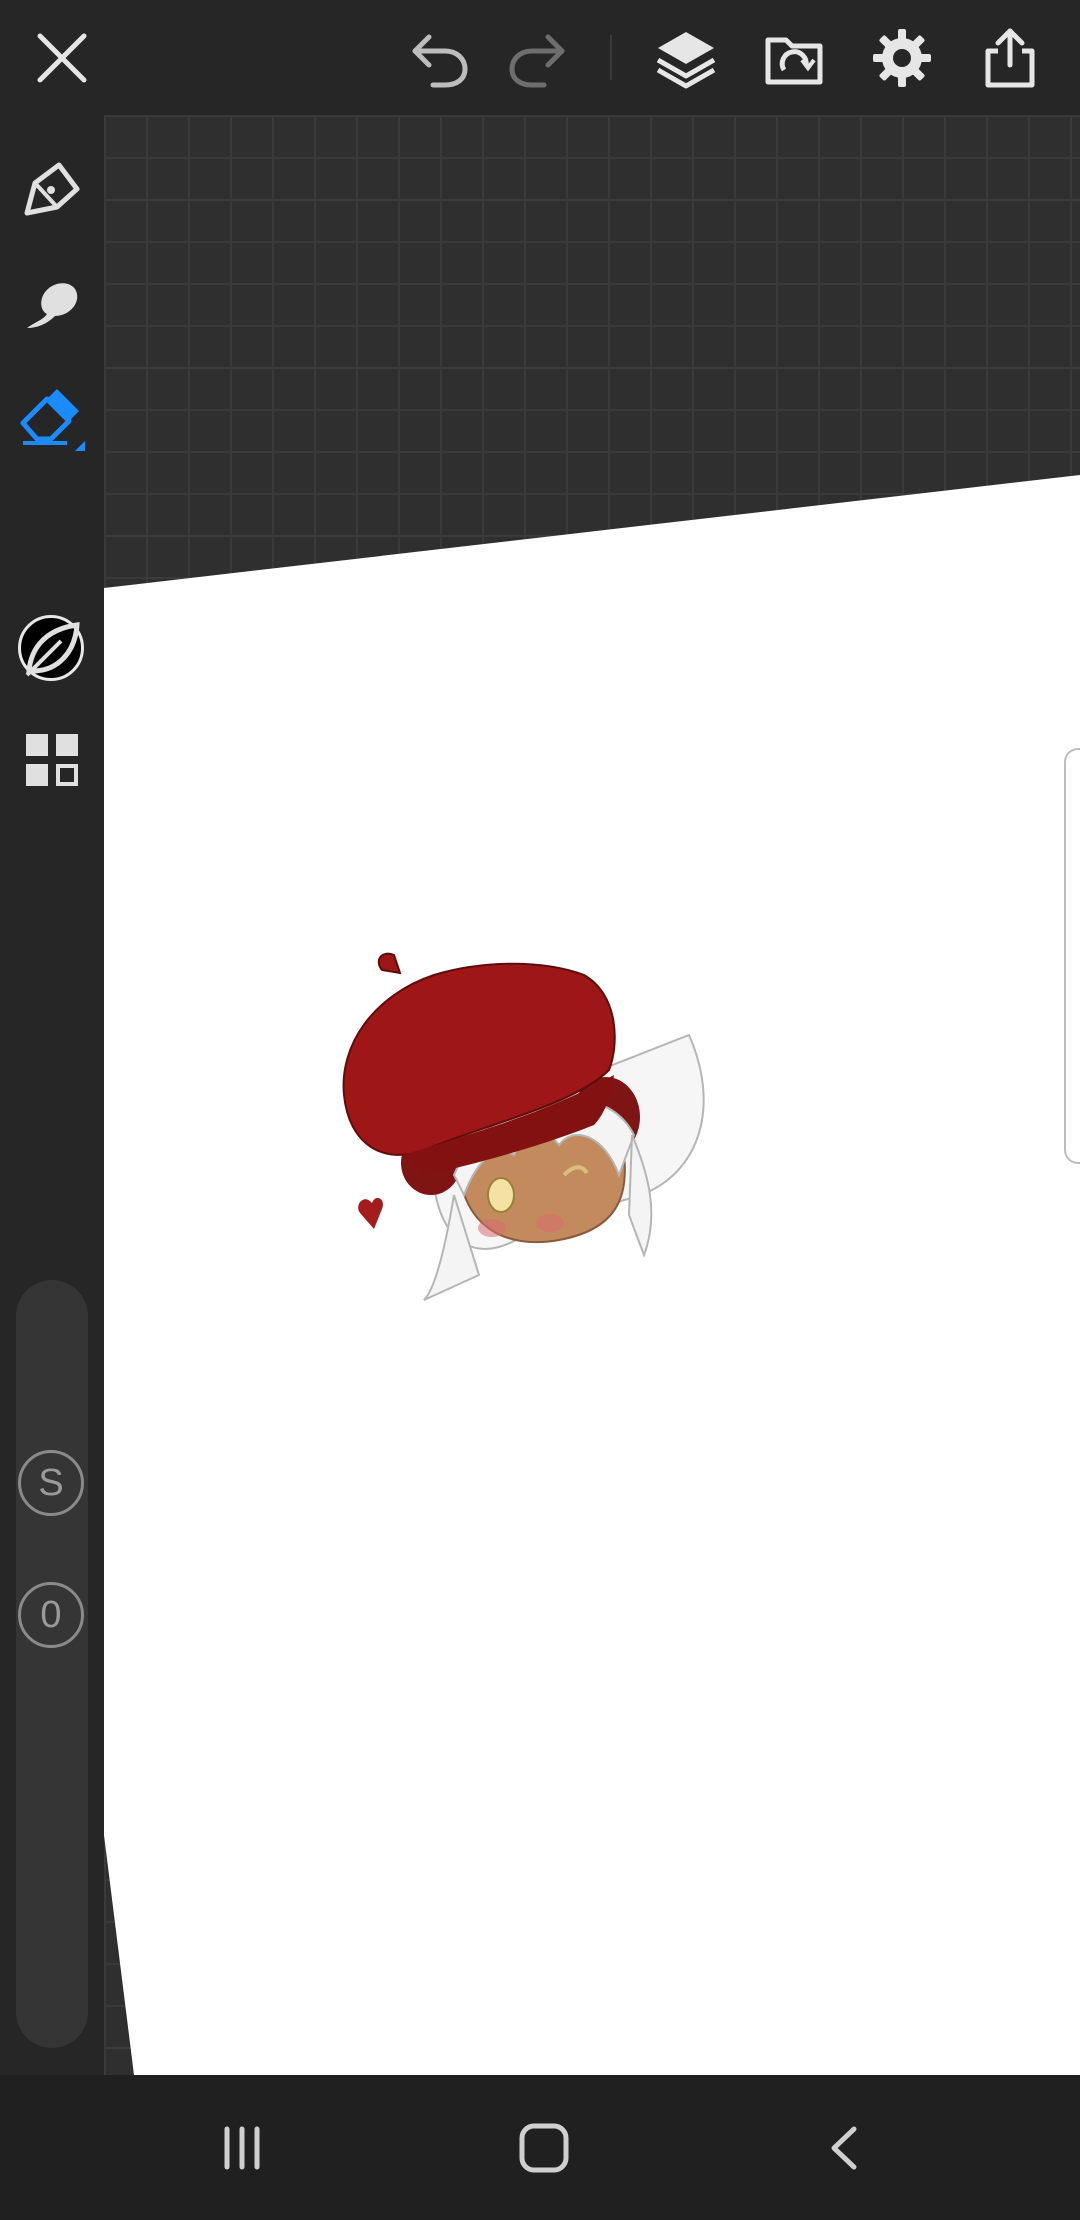 The image size is (1080, 2220). Describe the element at coordinates (52, 1095) in the screenshot. I see `tool-sidebar: S 0` at that location.